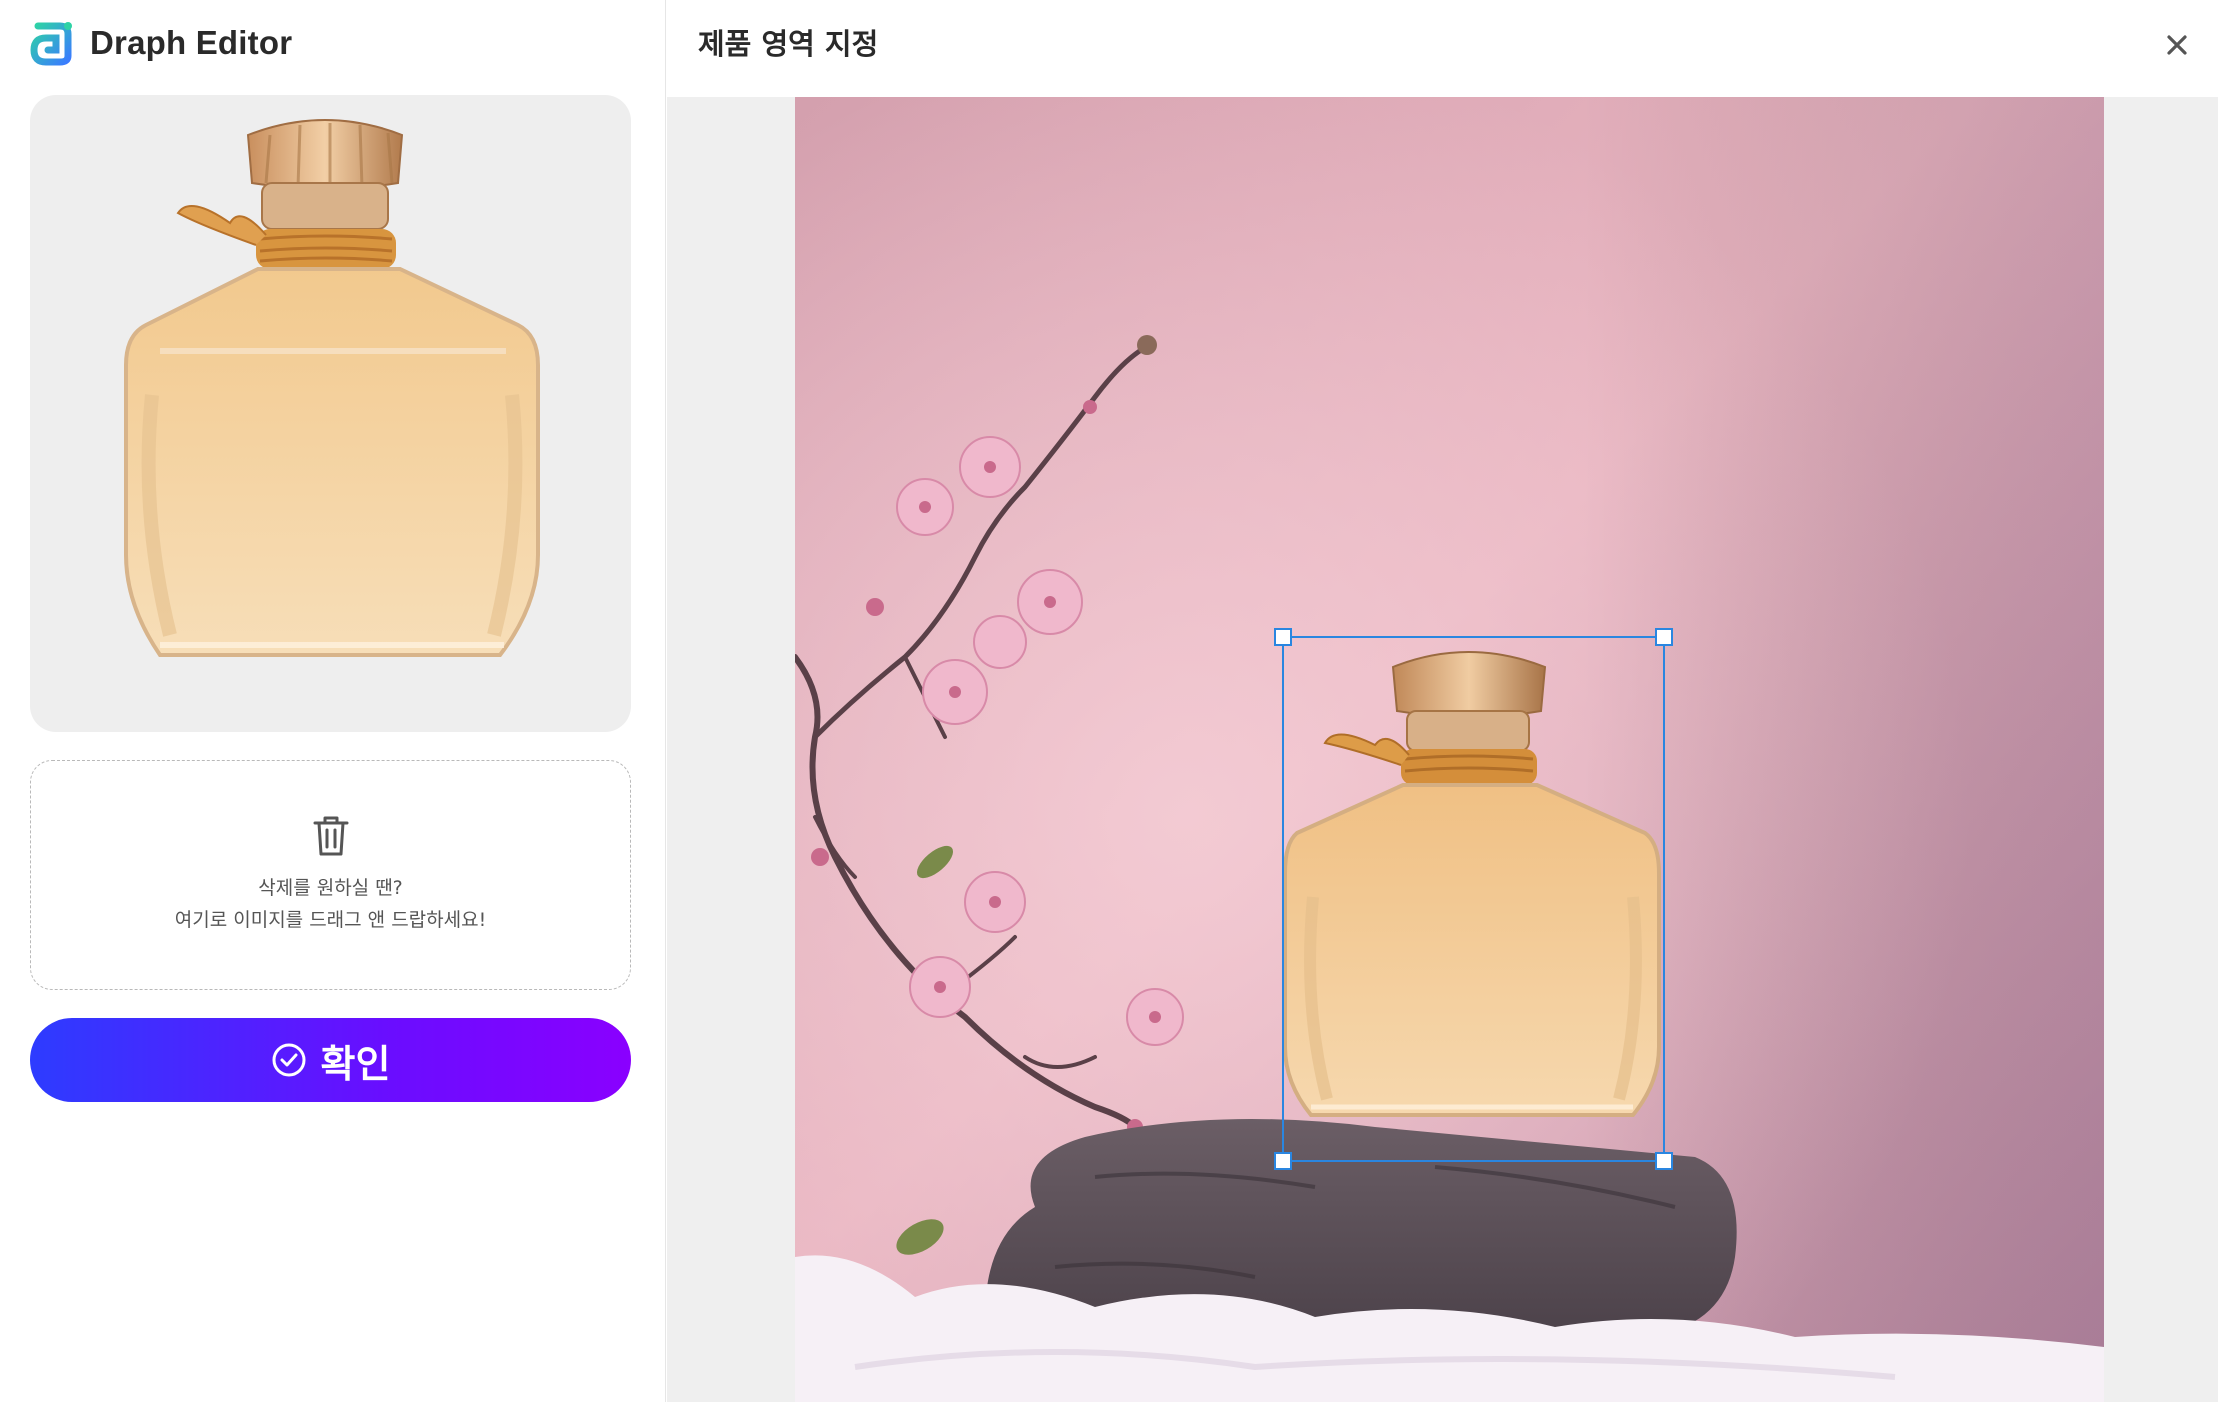 The width and height of the screenshot is (2218, 1402). I want to click on app-name: Draph Editor, so click(191, 42).